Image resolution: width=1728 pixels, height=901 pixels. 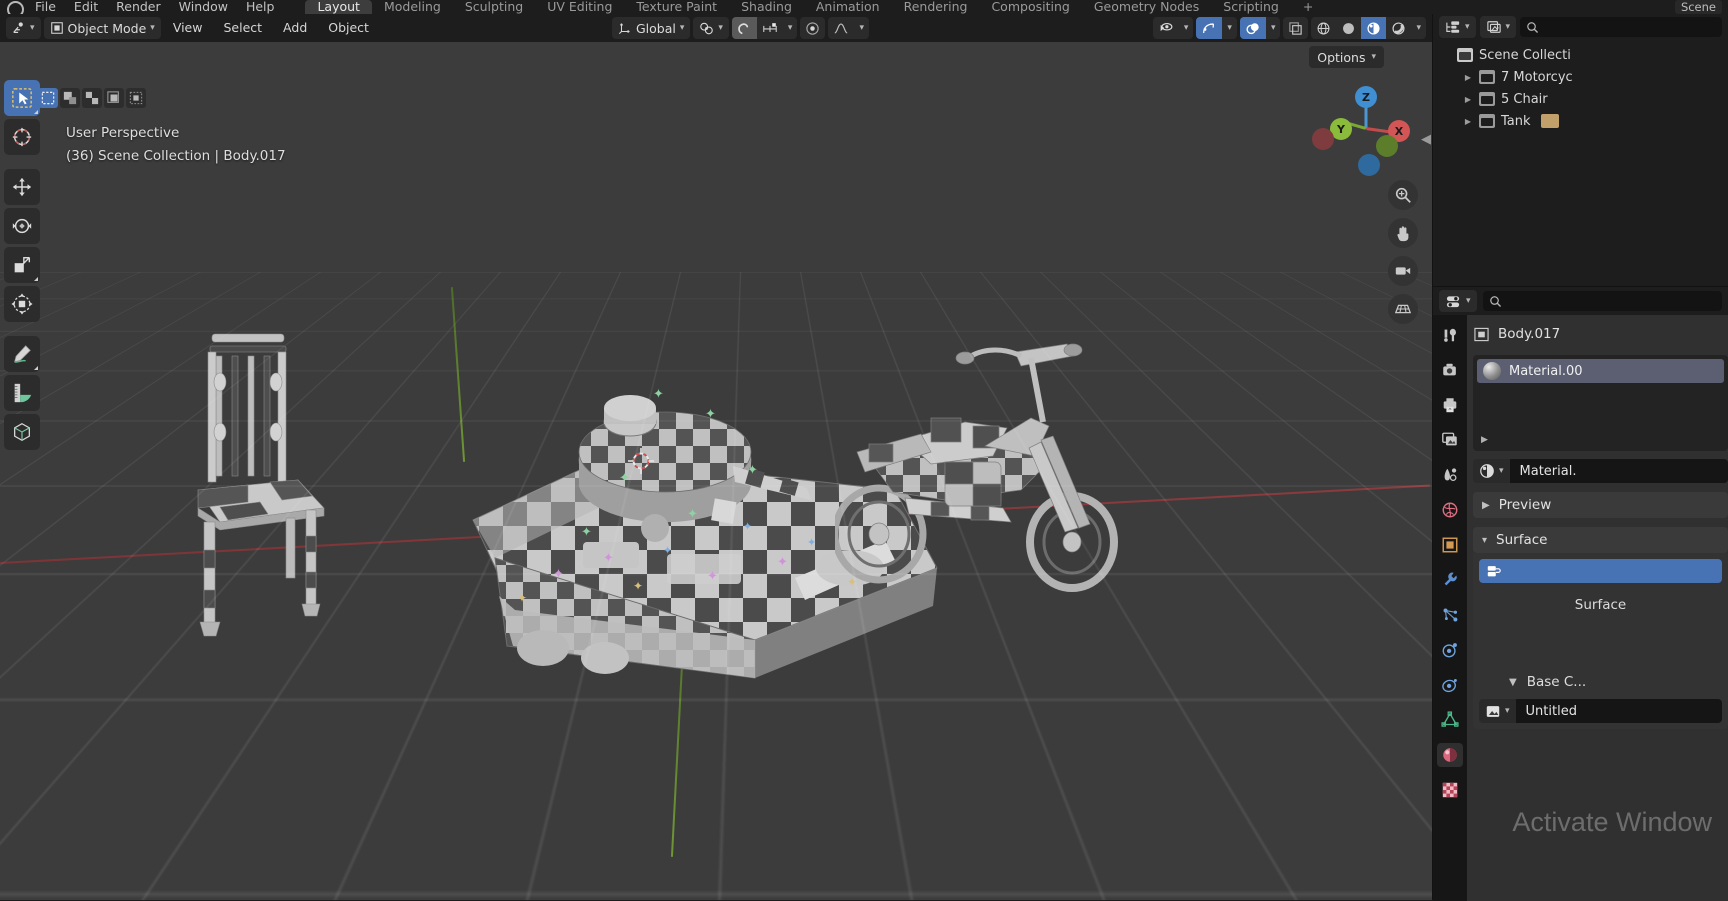 What do you see at coordinates (1369, 165) in the screenshot?
I see `gizmo-axis-neg-z` at bounding box center [1369, 165].